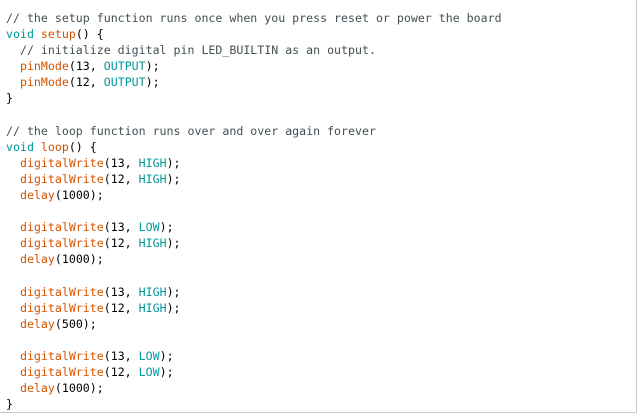  I want to click on code-token-plain: (500);, so click(75, 323).